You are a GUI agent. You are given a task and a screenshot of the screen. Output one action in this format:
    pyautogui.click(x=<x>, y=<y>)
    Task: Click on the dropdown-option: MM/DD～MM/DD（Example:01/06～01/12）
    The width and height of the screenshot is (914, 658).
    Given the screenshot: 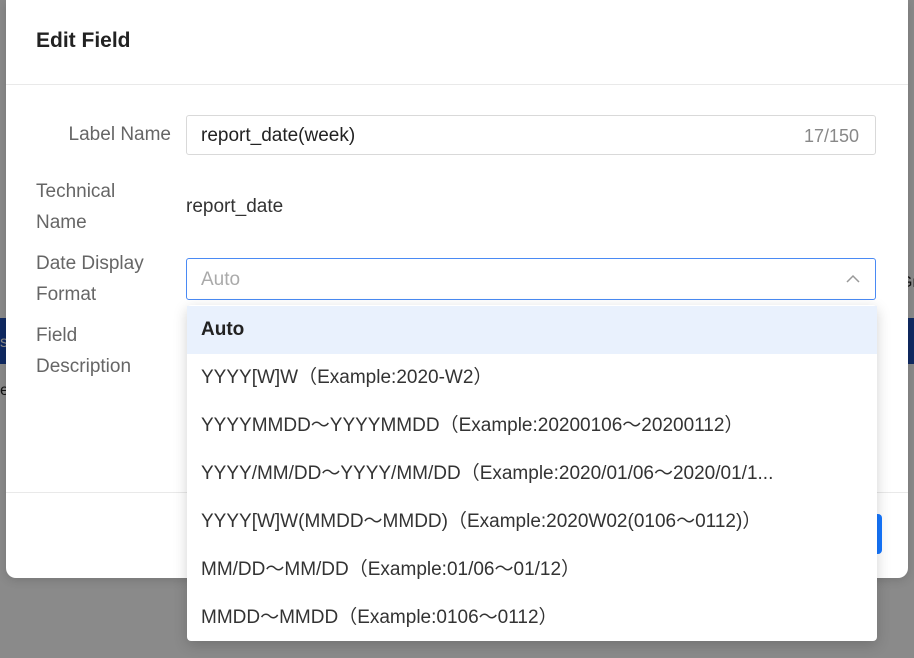 What is the action you would take?
    pyautogui.click(x=532, y=570)
    